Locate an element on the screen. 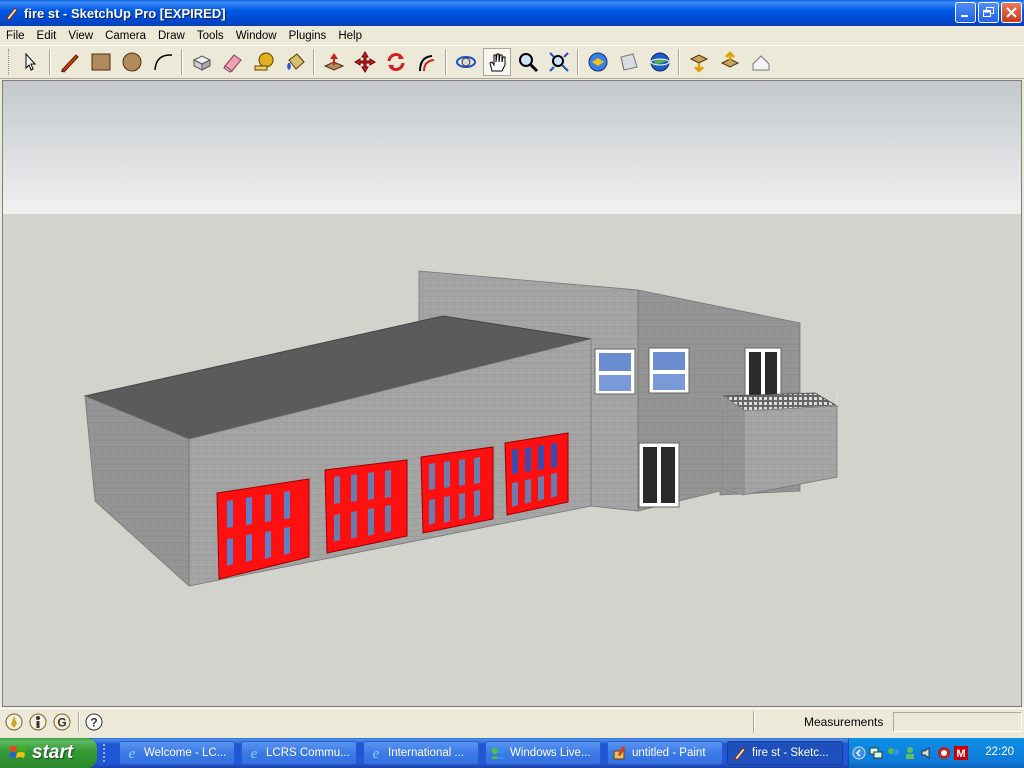  get-models-button is located at coordinates (598, 62).